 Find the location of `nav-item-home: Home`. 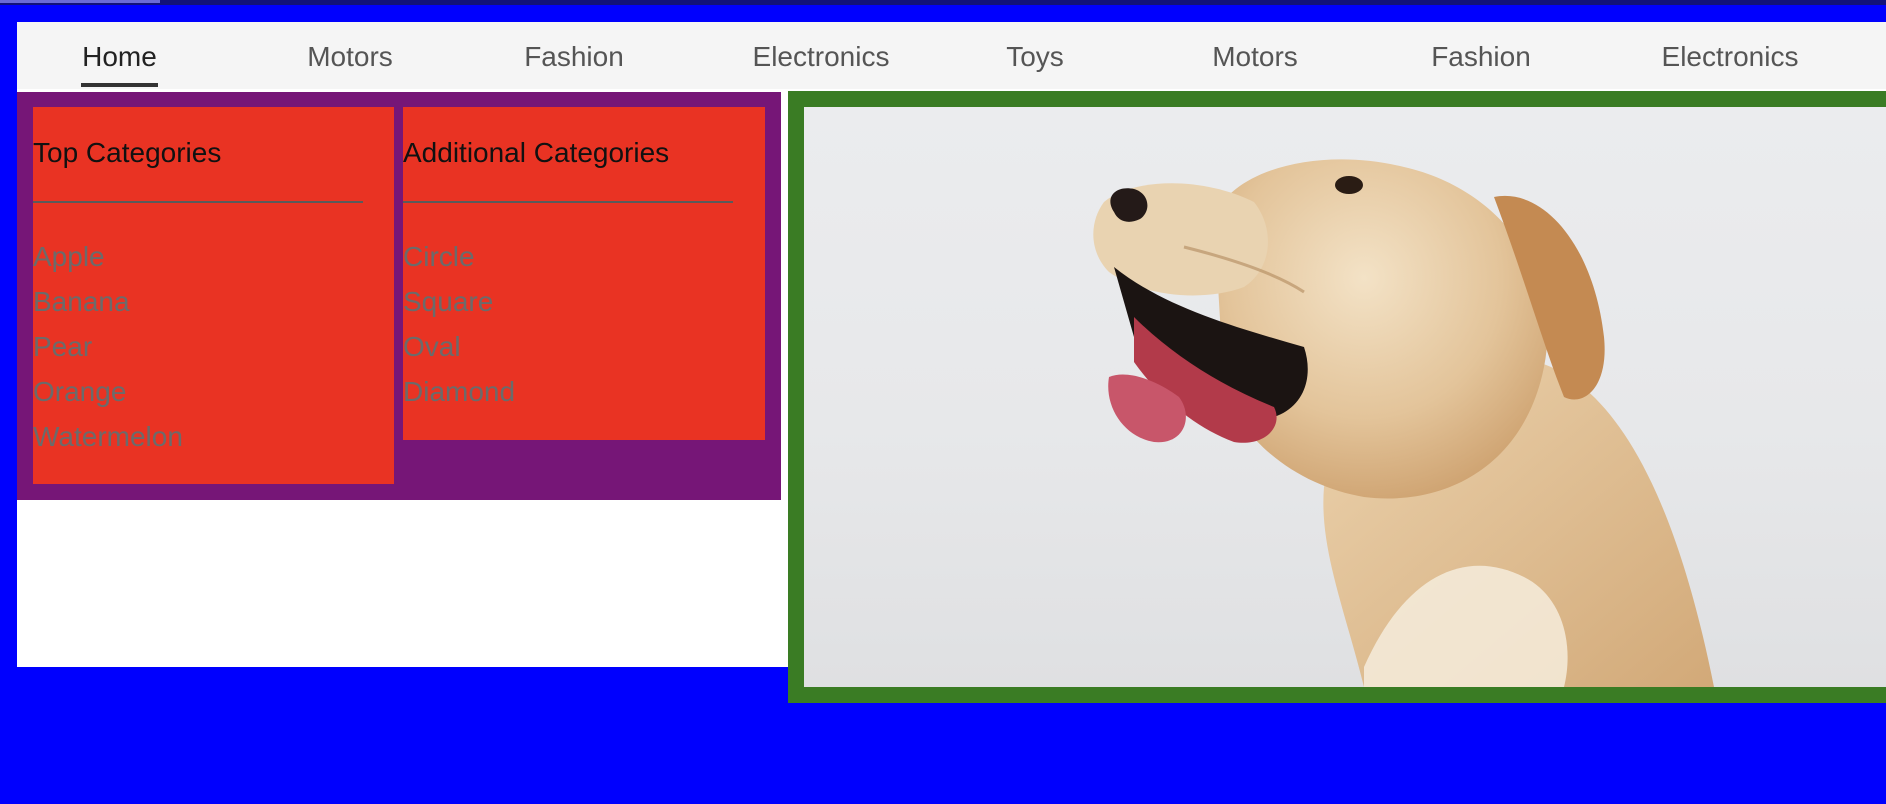

nav-item-home: Home is located at coordinates (119, 55).